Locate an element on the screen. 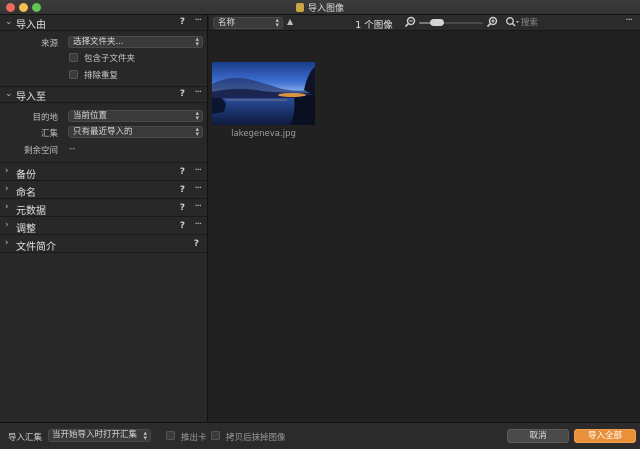  browser-toolbar: 名称 ▴▾ ▲ 1 个图像 ··· is located at coordinates (424, 23).